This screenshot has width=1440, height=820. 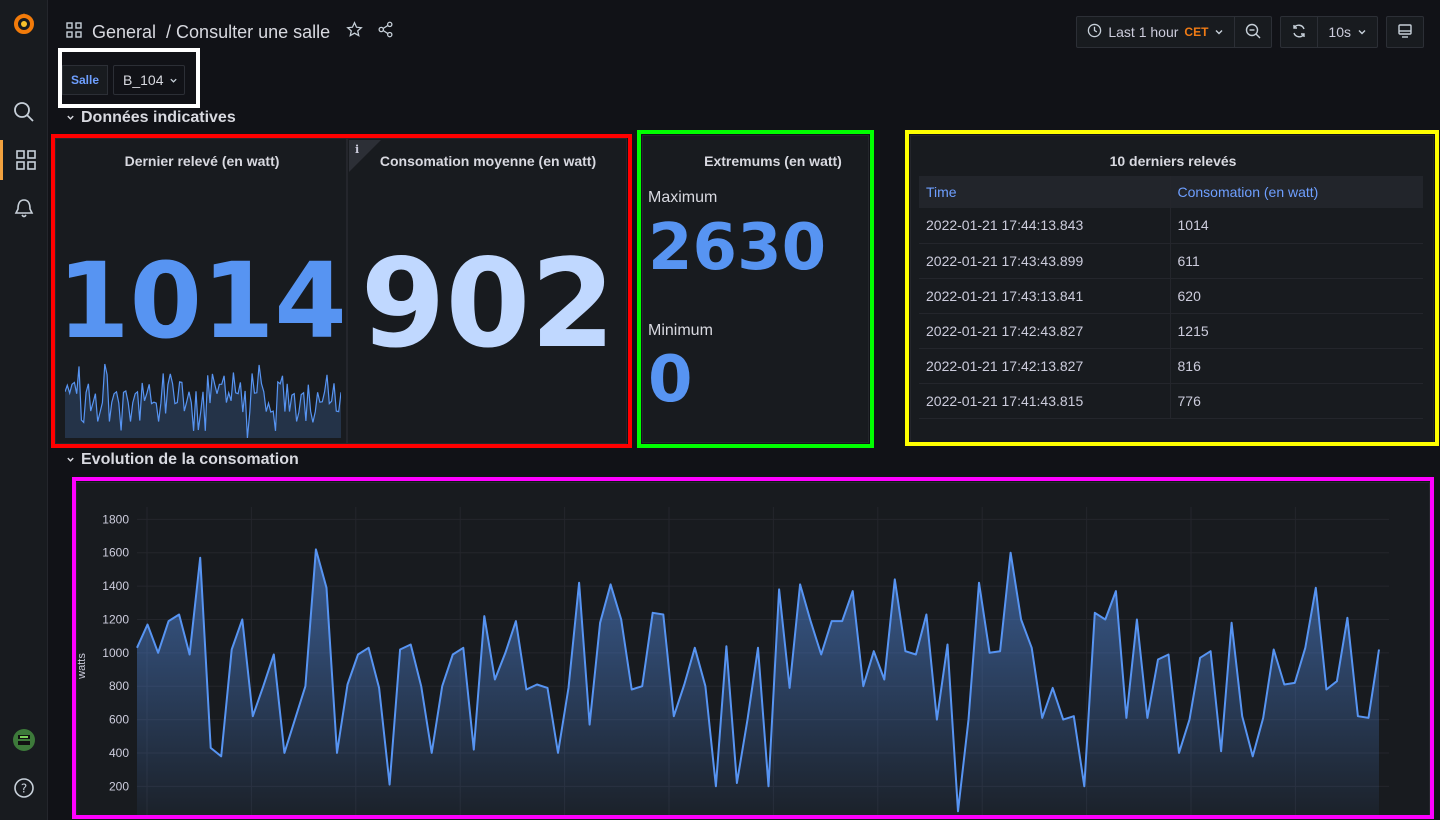 I want to click on refresh-interval-picker: 10s, so click(x=1348, y=32).